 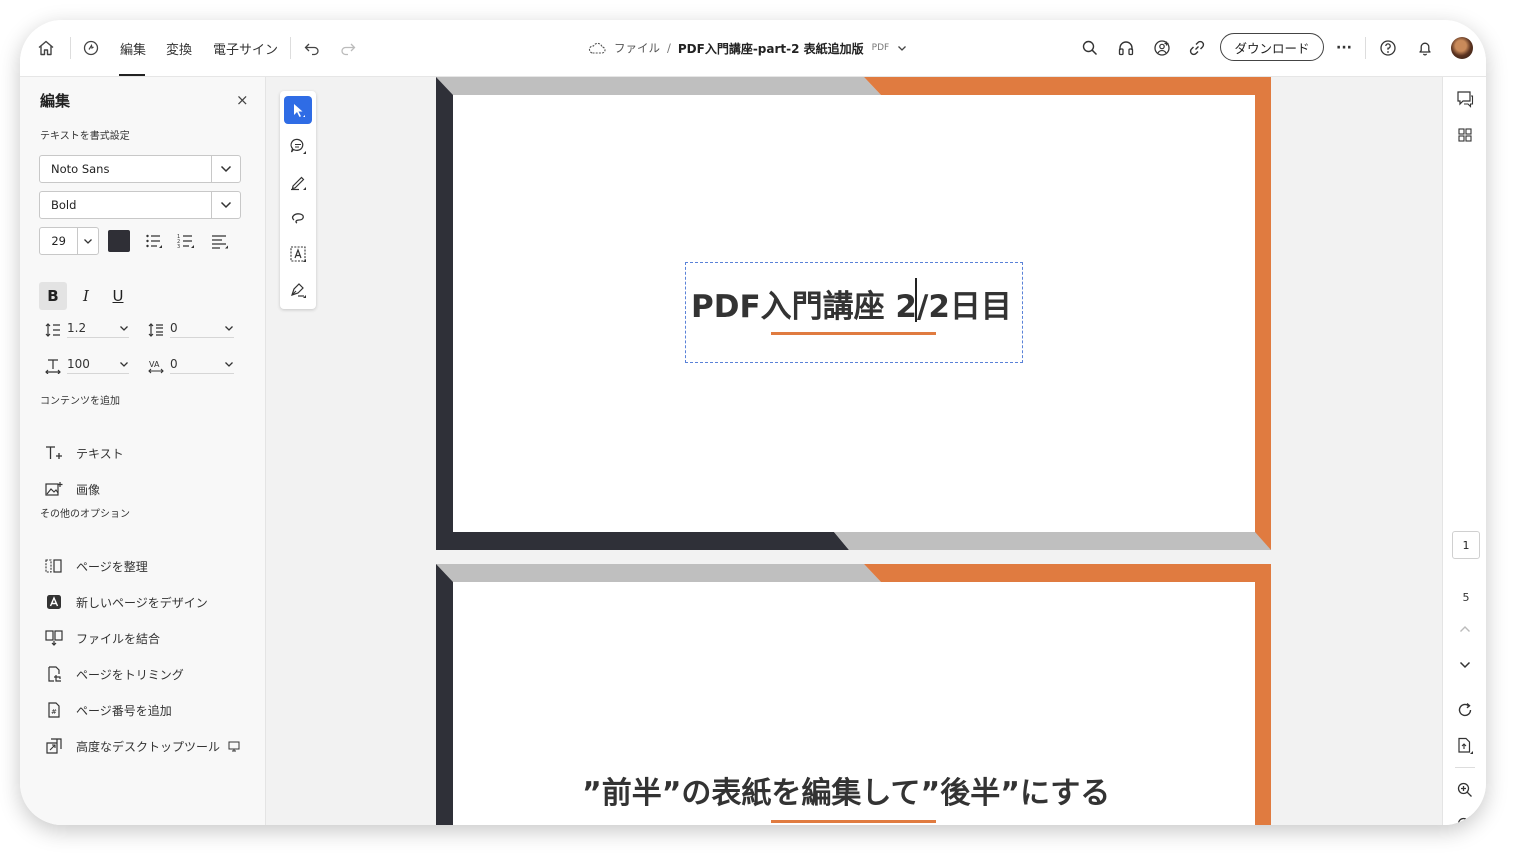 I want to click on line-spacing-value: 1.2, so click(x=77, y=328).